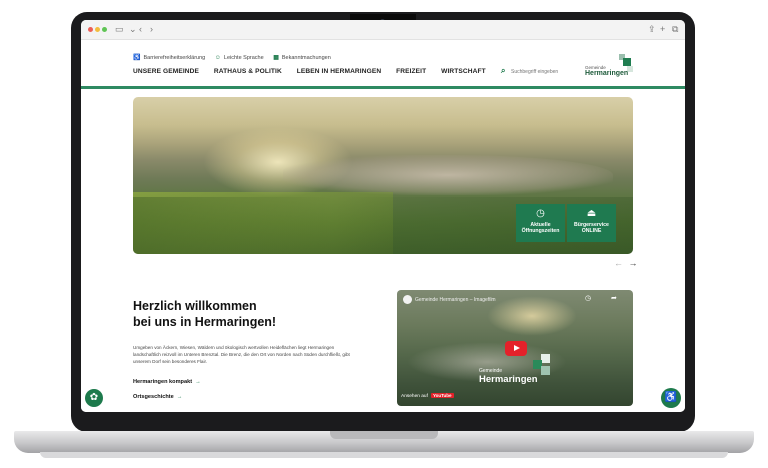 The width and height of the screenshot is (768, 468). What do you see at coordinates (442, 395) in the screenshot?
I see `youtube-logo: YouTube` at bounding box center [442, 395].